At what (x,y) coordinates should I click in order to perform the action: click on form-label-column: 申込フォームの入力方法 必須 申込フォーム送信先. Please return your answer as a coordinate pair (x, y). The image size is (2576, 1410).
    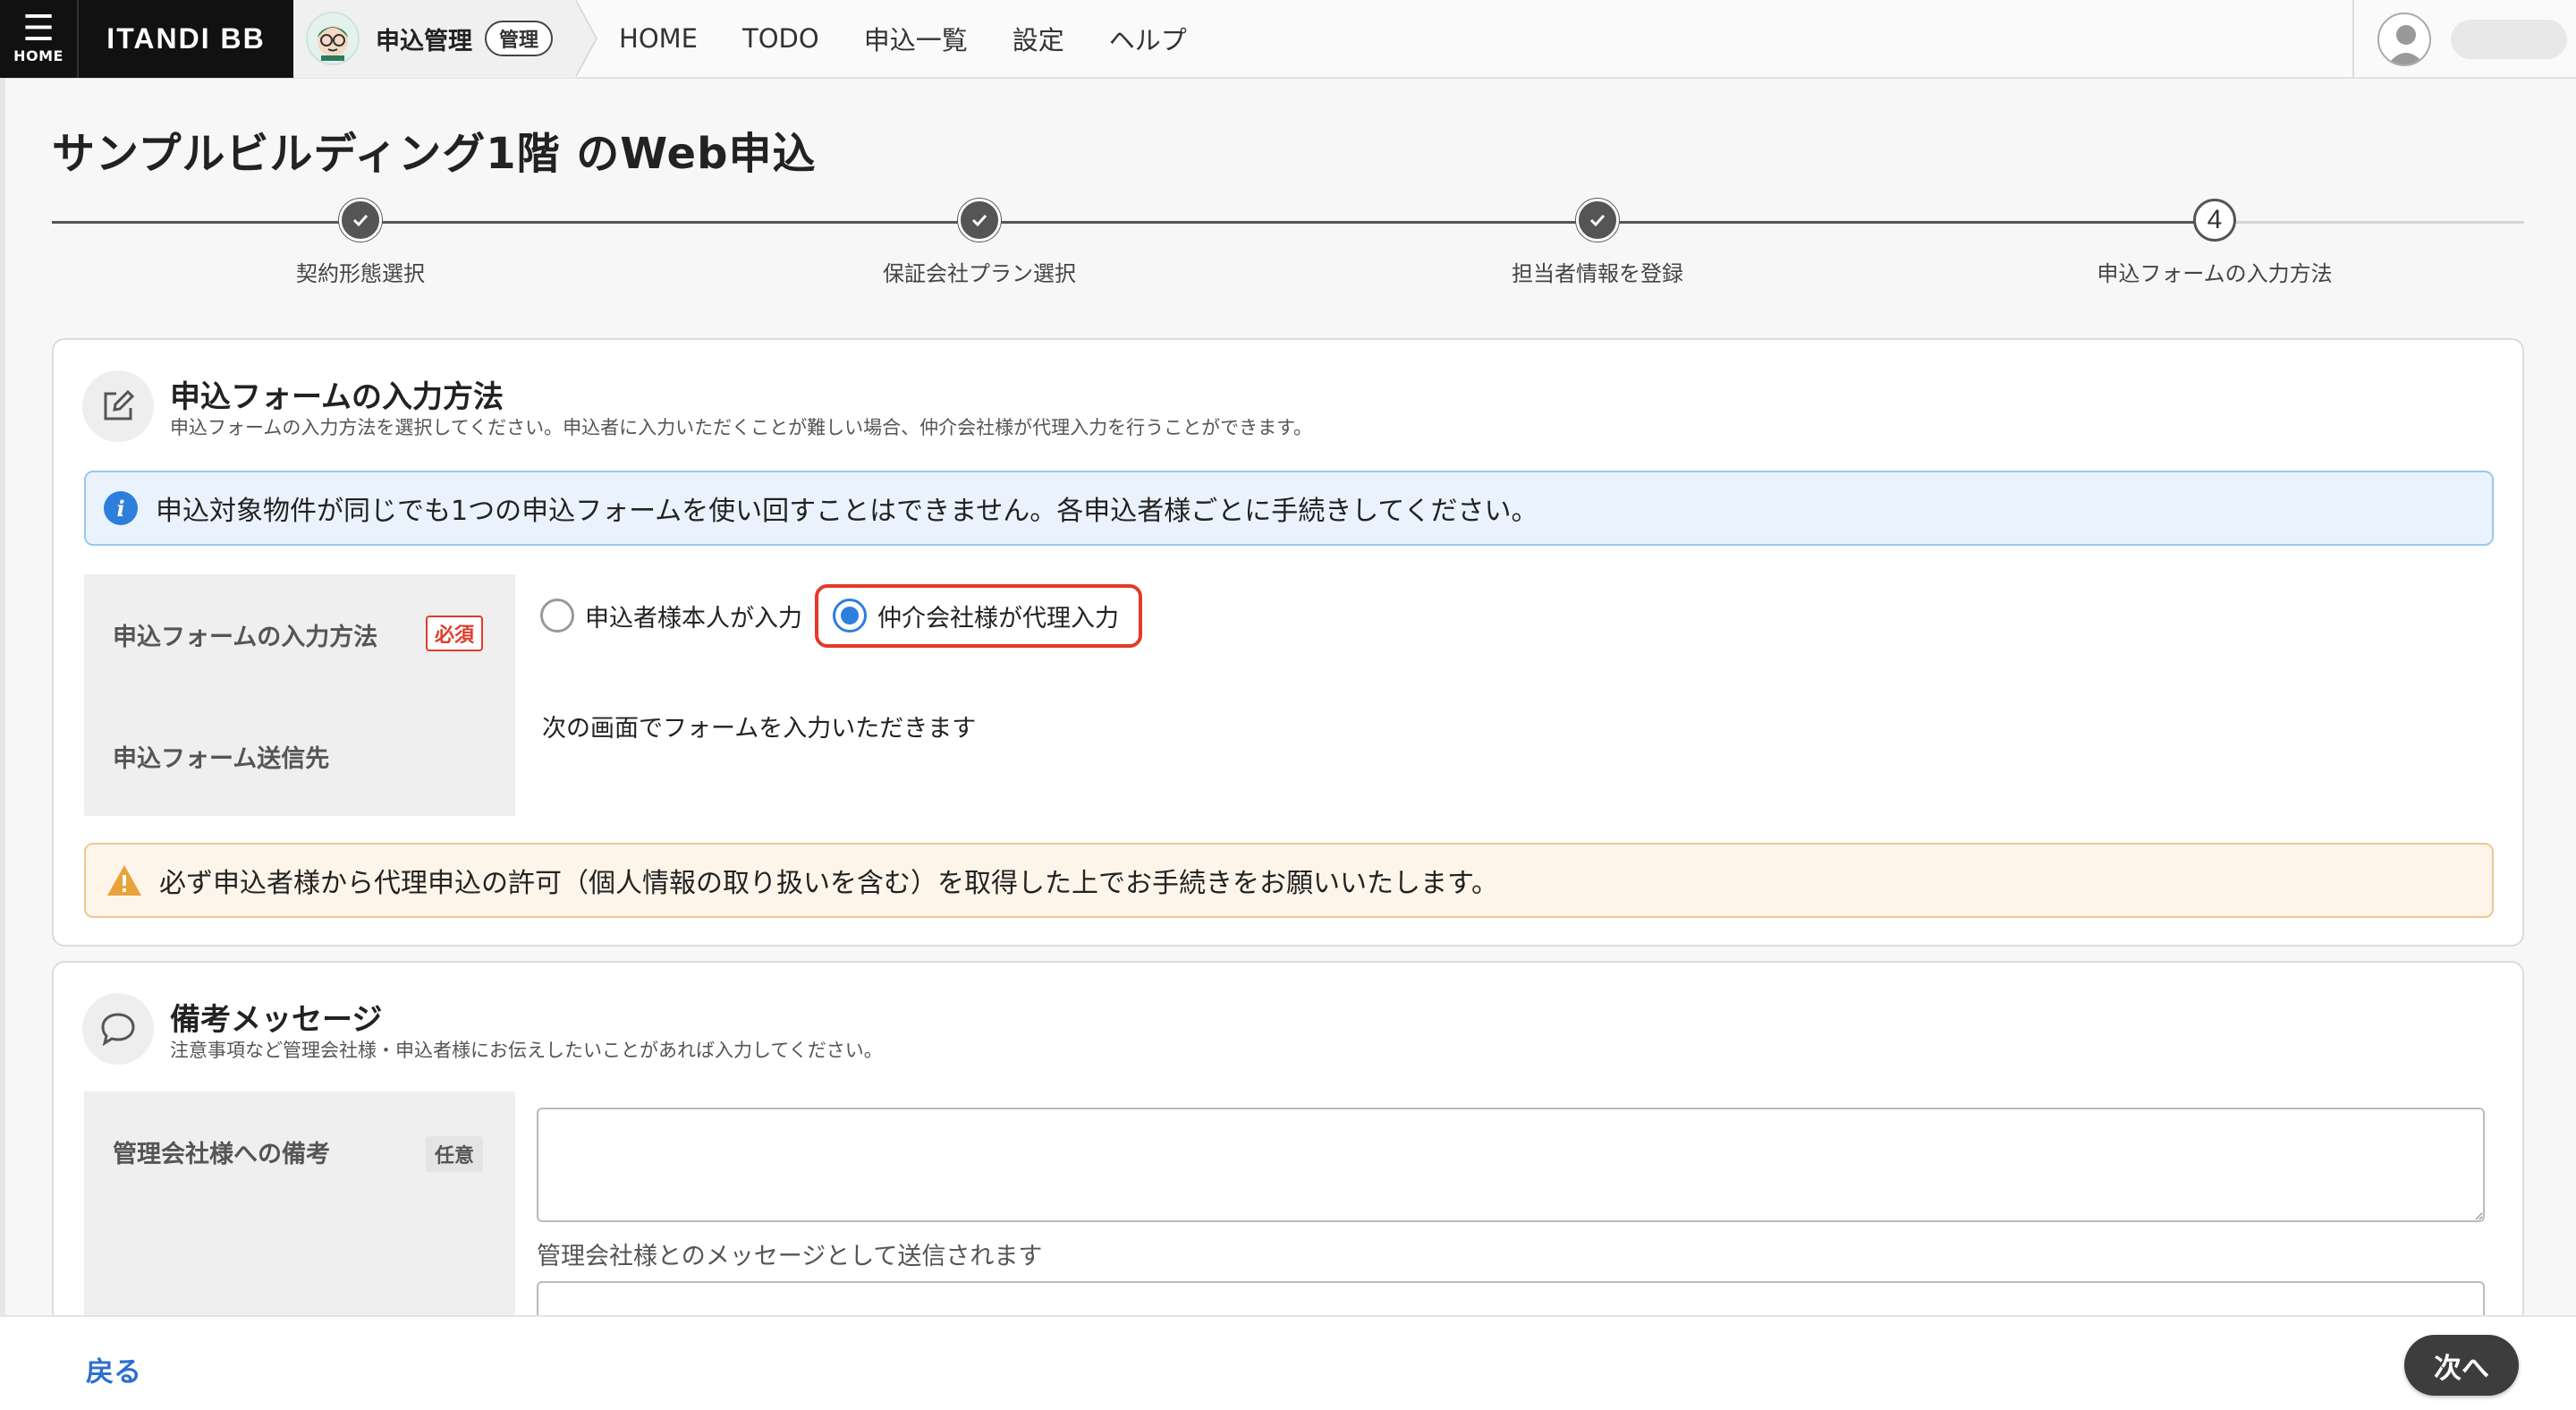
    Looking at the image, I should click on (299, 695).